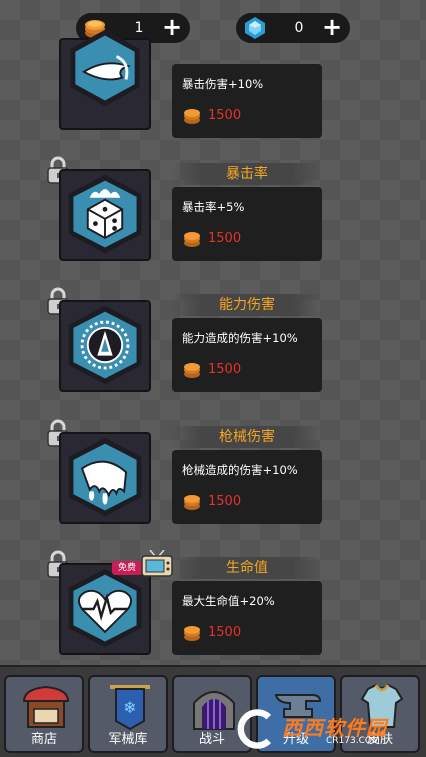  What do you see at coordinates (247, 618) in the screenshot?
I see `upgrade-info-panel: 最大生命值+20% 1500` at bounding box center [247, 618].